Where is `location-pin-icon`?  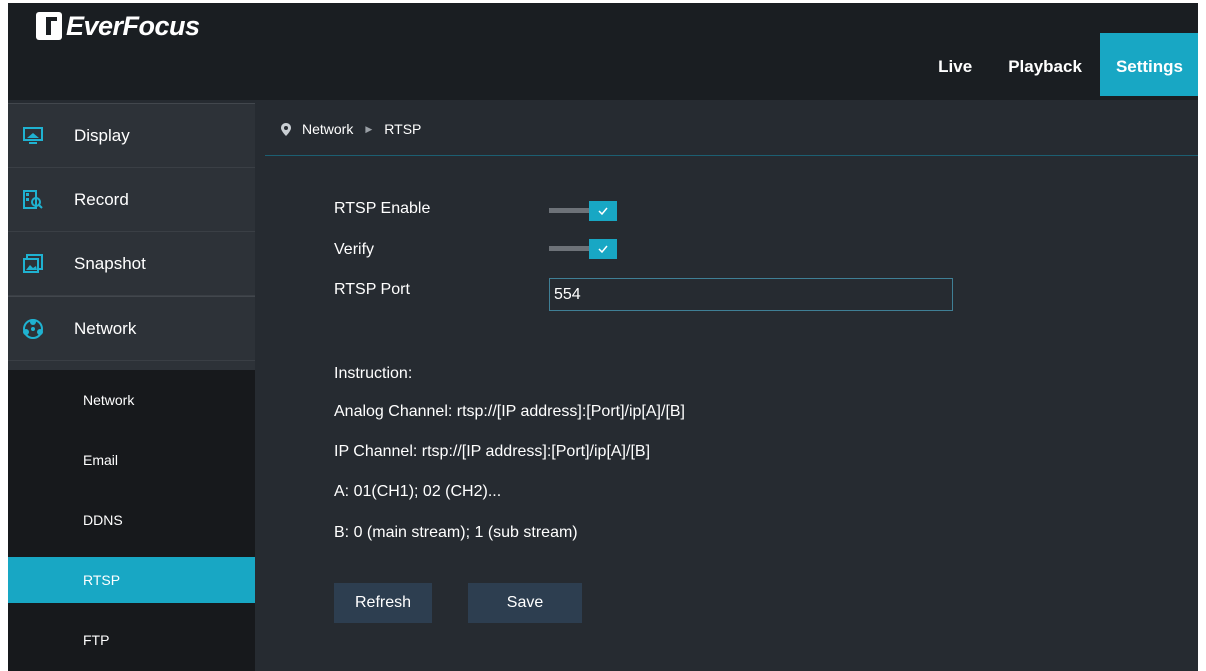 location-pin-icon is located at coordinates (286, 129).